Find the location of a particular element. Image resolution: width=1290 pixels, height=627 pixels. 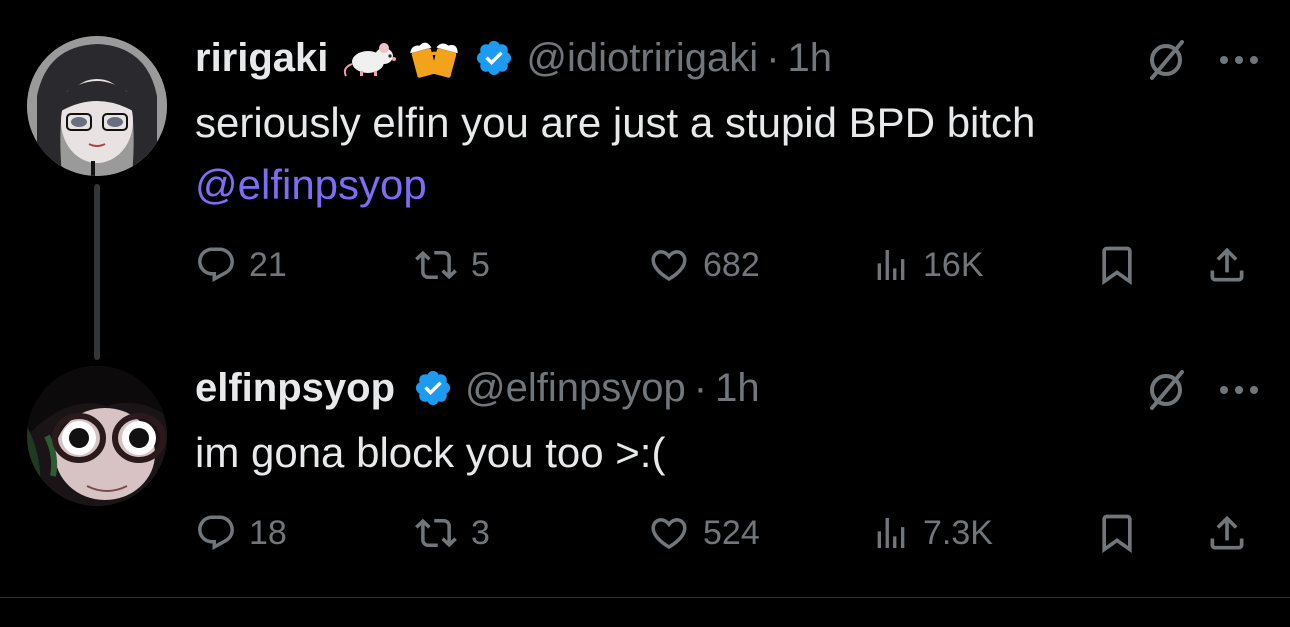

views-button: 16K is located at coordinates (927, 265).